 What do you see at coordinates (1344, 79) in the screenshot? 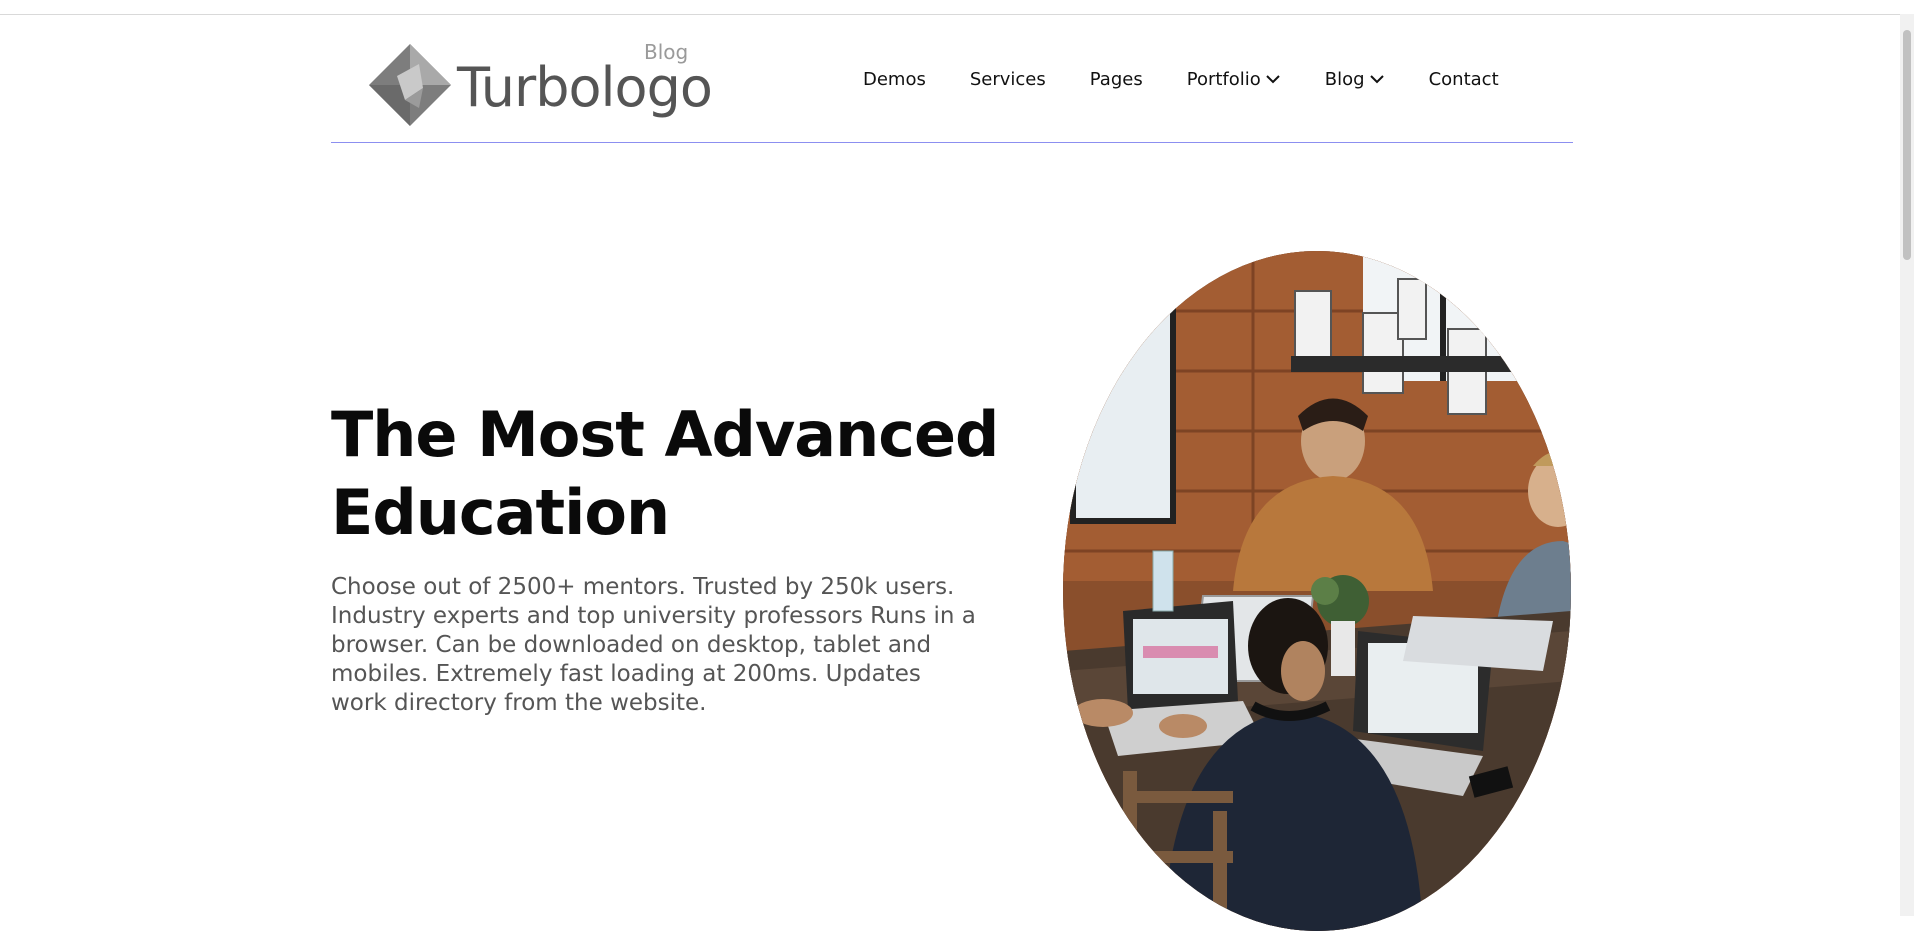
I see `nav-item-label: Blog` at bounding box center [1344, 79].